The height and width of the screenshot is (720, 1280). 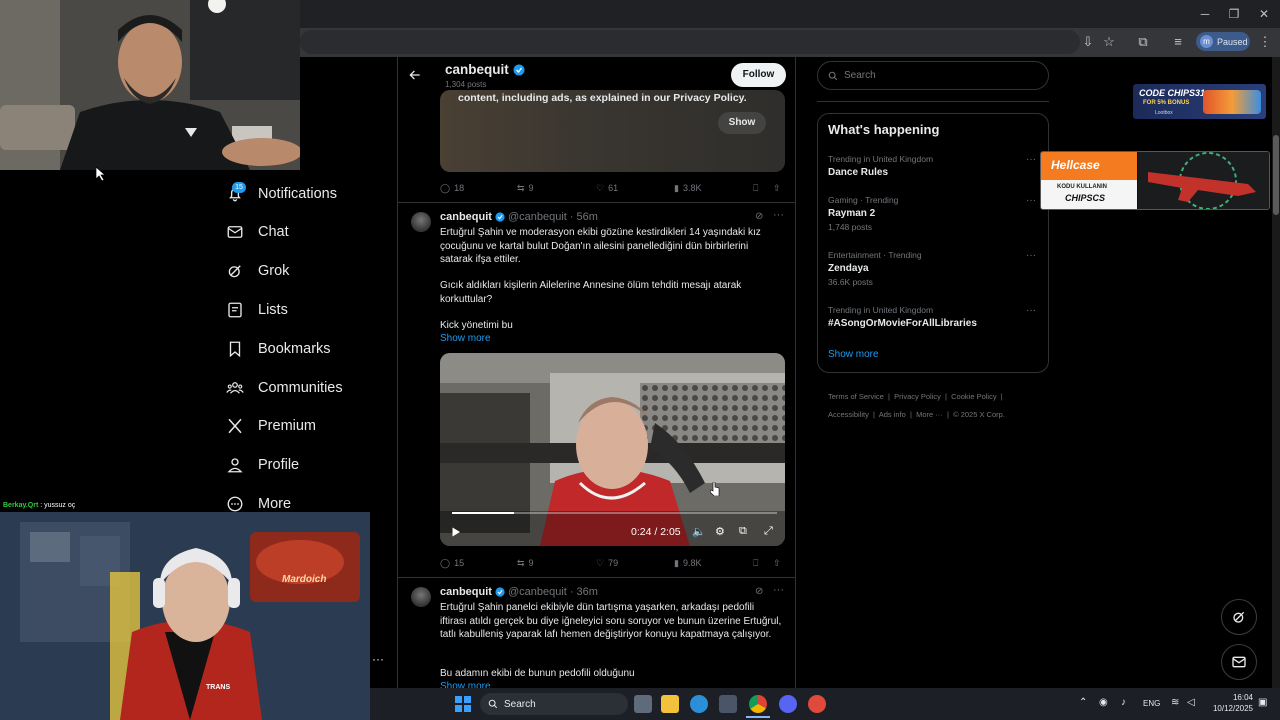 What do you see at coordinates (933, 75) in the screenshot?
I see `search-input: Search` at bounding box center [933, 75].